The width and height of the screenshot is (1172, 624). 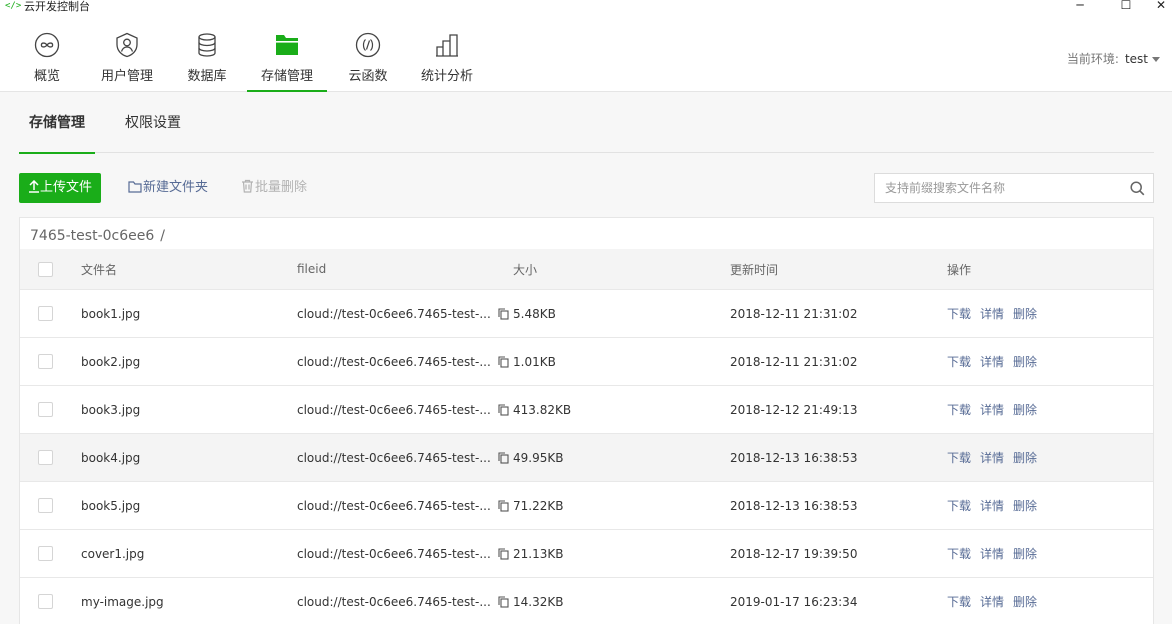 What do you see at coordinates (168, 188) in the screenshot?
I see `new-folder-button: 新建文件夹` at bounding box center [168, 188].